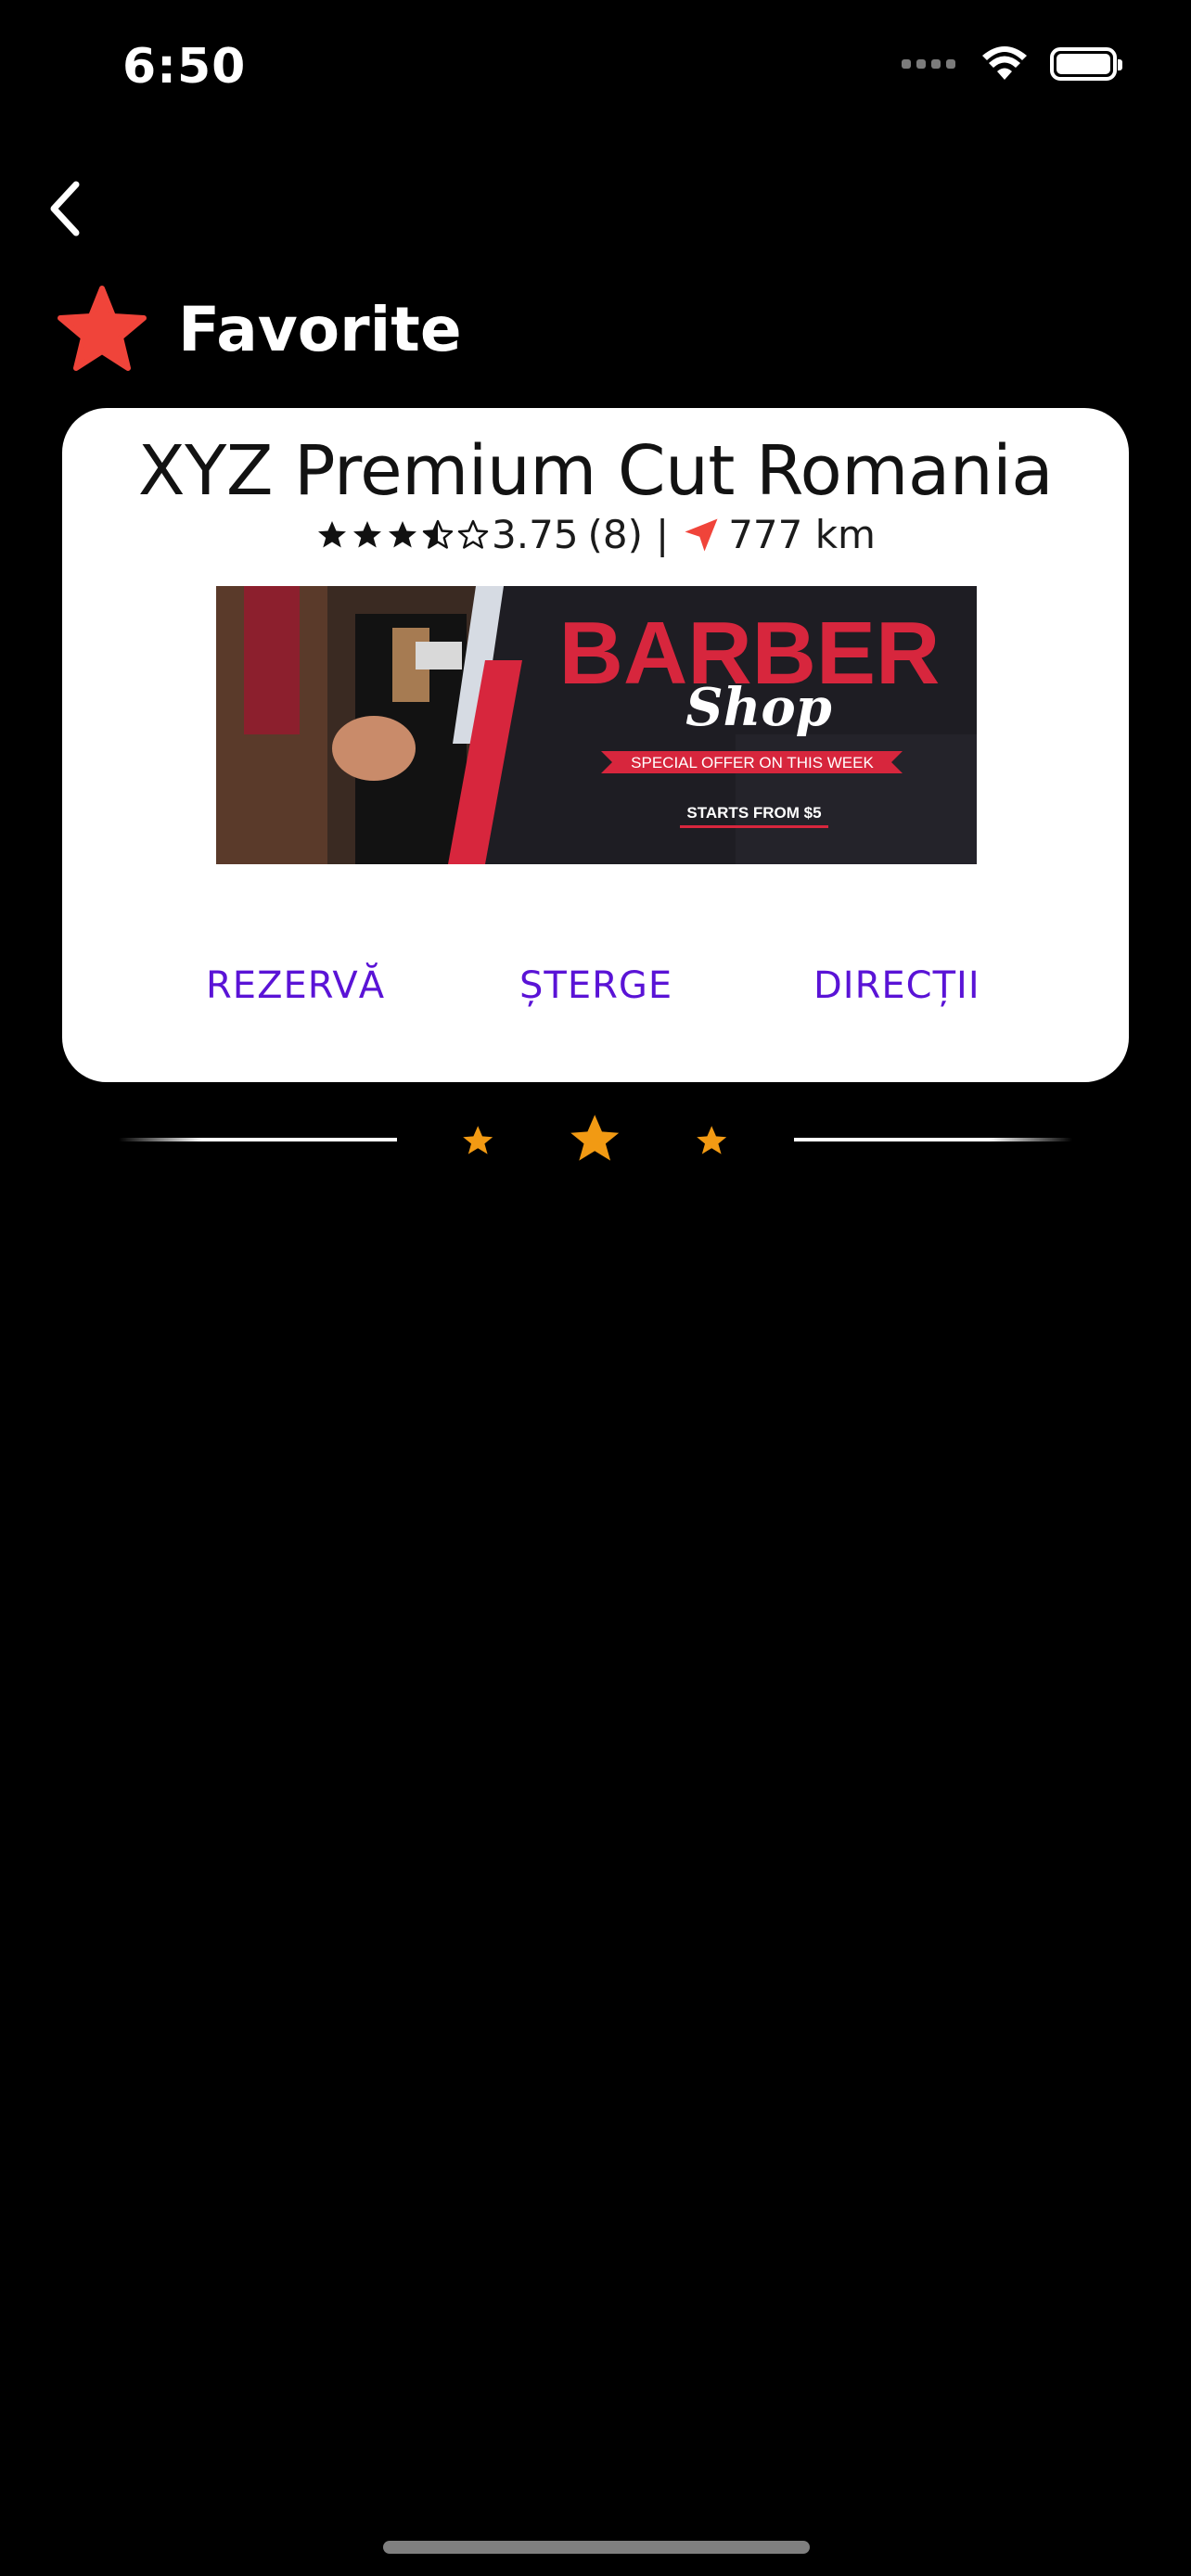  What do you see at coordinates (758, 707) in the screenshot?
I see `banner-script: Shop` at bounding box center [758, 707].